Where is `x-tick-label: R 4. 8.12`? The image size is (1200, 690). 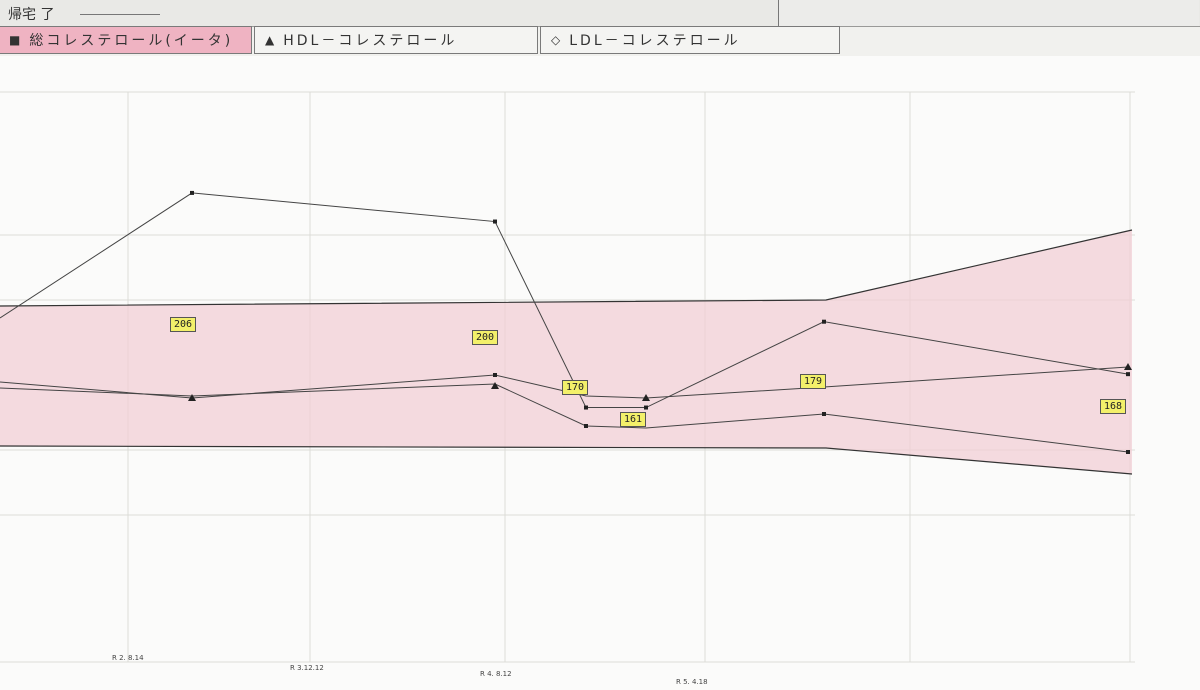
x-tick-label: R 4. 8.12 is located at coordinates (496, 674).